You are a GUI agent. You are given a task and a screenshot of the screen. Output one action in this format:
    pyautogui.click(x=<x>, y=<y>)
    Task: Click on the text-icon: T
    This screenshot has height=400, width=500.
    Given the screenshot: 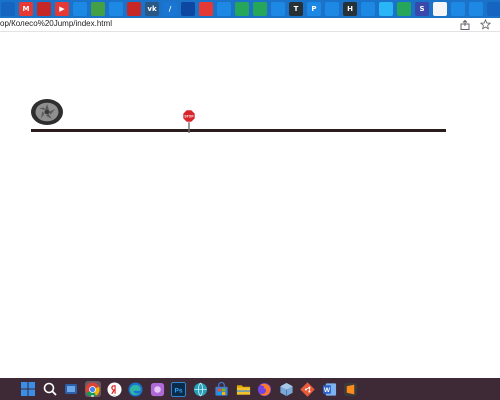 What is the action you would take?
    pyautogui.click(x=296, y=9)
    